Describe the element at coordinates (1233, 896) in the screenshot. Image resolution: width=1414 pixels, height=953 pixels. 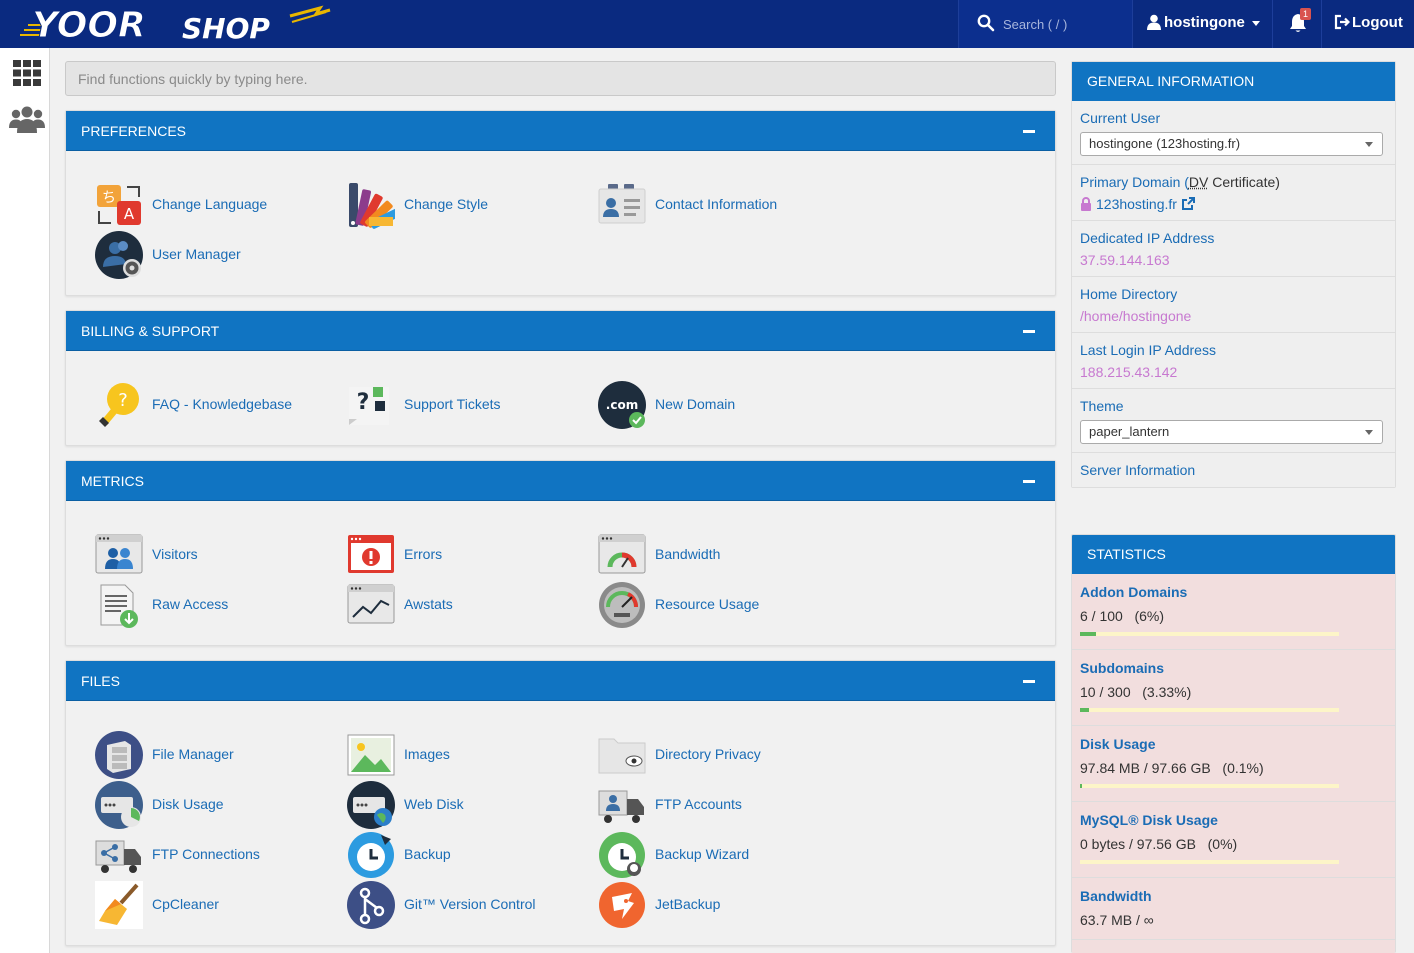
I see `bandwidth-stat-label: Bandwidth` at that location.